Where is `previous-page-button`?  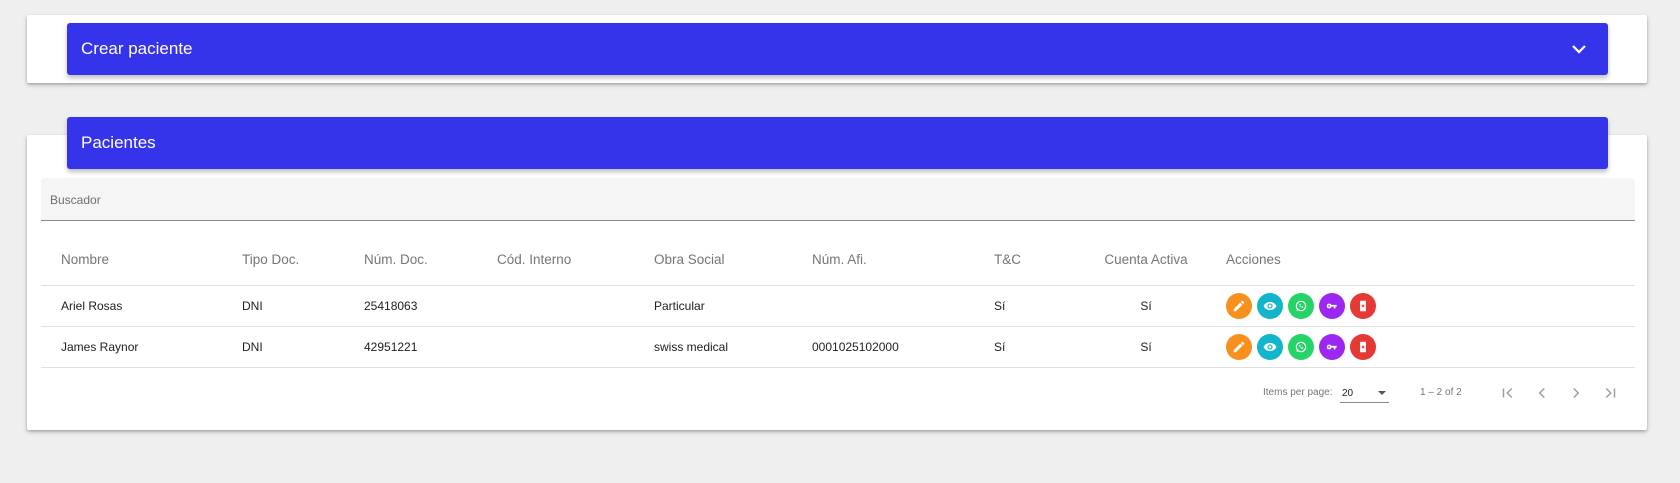
previous-page-button is located at coordinates (1542, 393).